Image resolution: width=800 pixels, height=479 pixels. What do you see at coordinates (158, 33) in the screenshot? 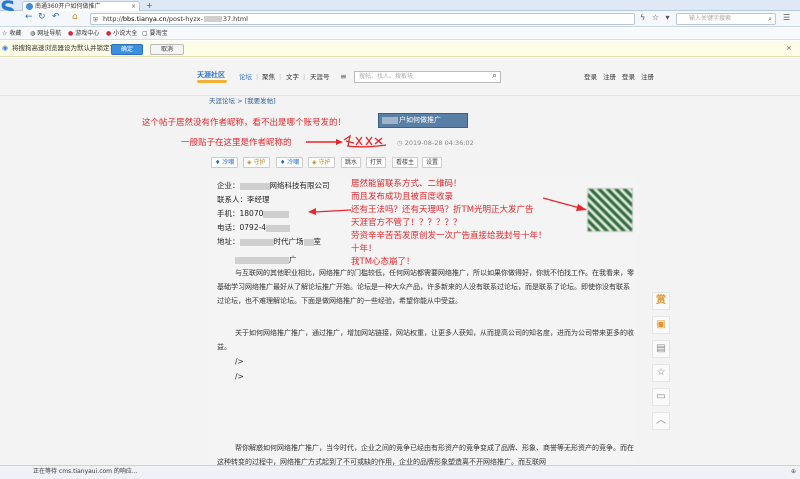
I see `bookmark-label: 要淘宝` at bounding box center [158, 33].